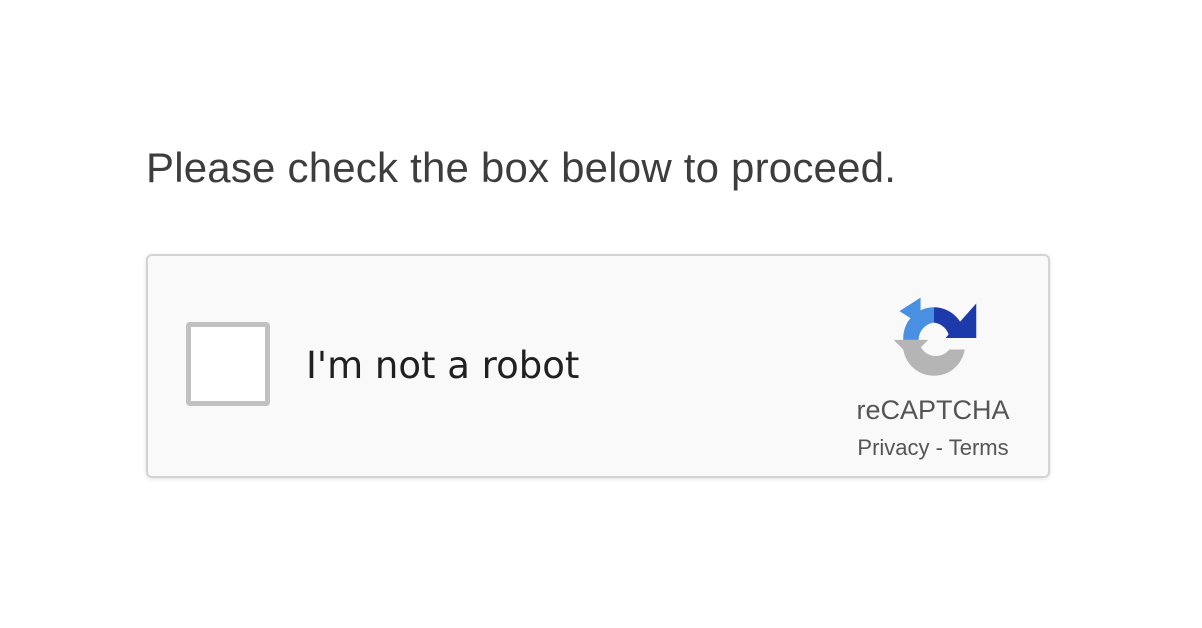  I want to click on recaptcha-logo-icon, so click(935, 336).